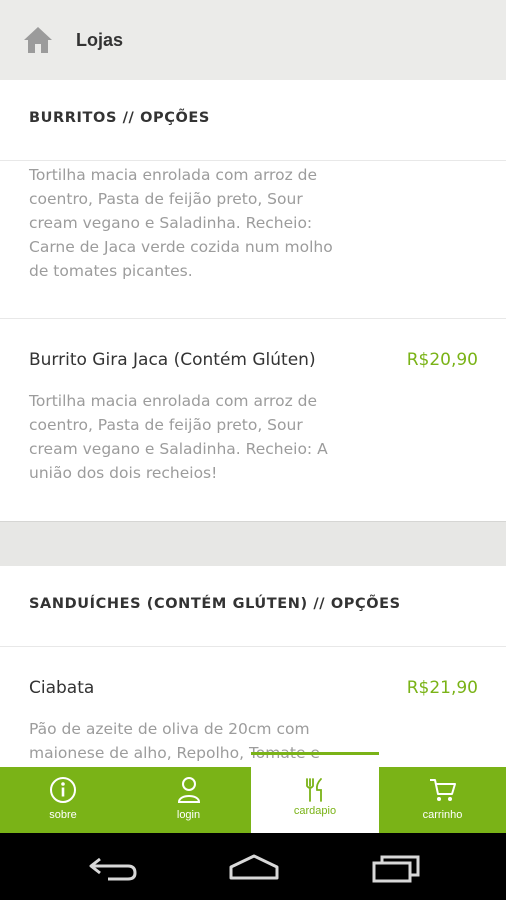 The image size is (506, 900). Describe the element at coordinates (62, 688) in the screenshot. I see `item-name: Ciabata` at that location.